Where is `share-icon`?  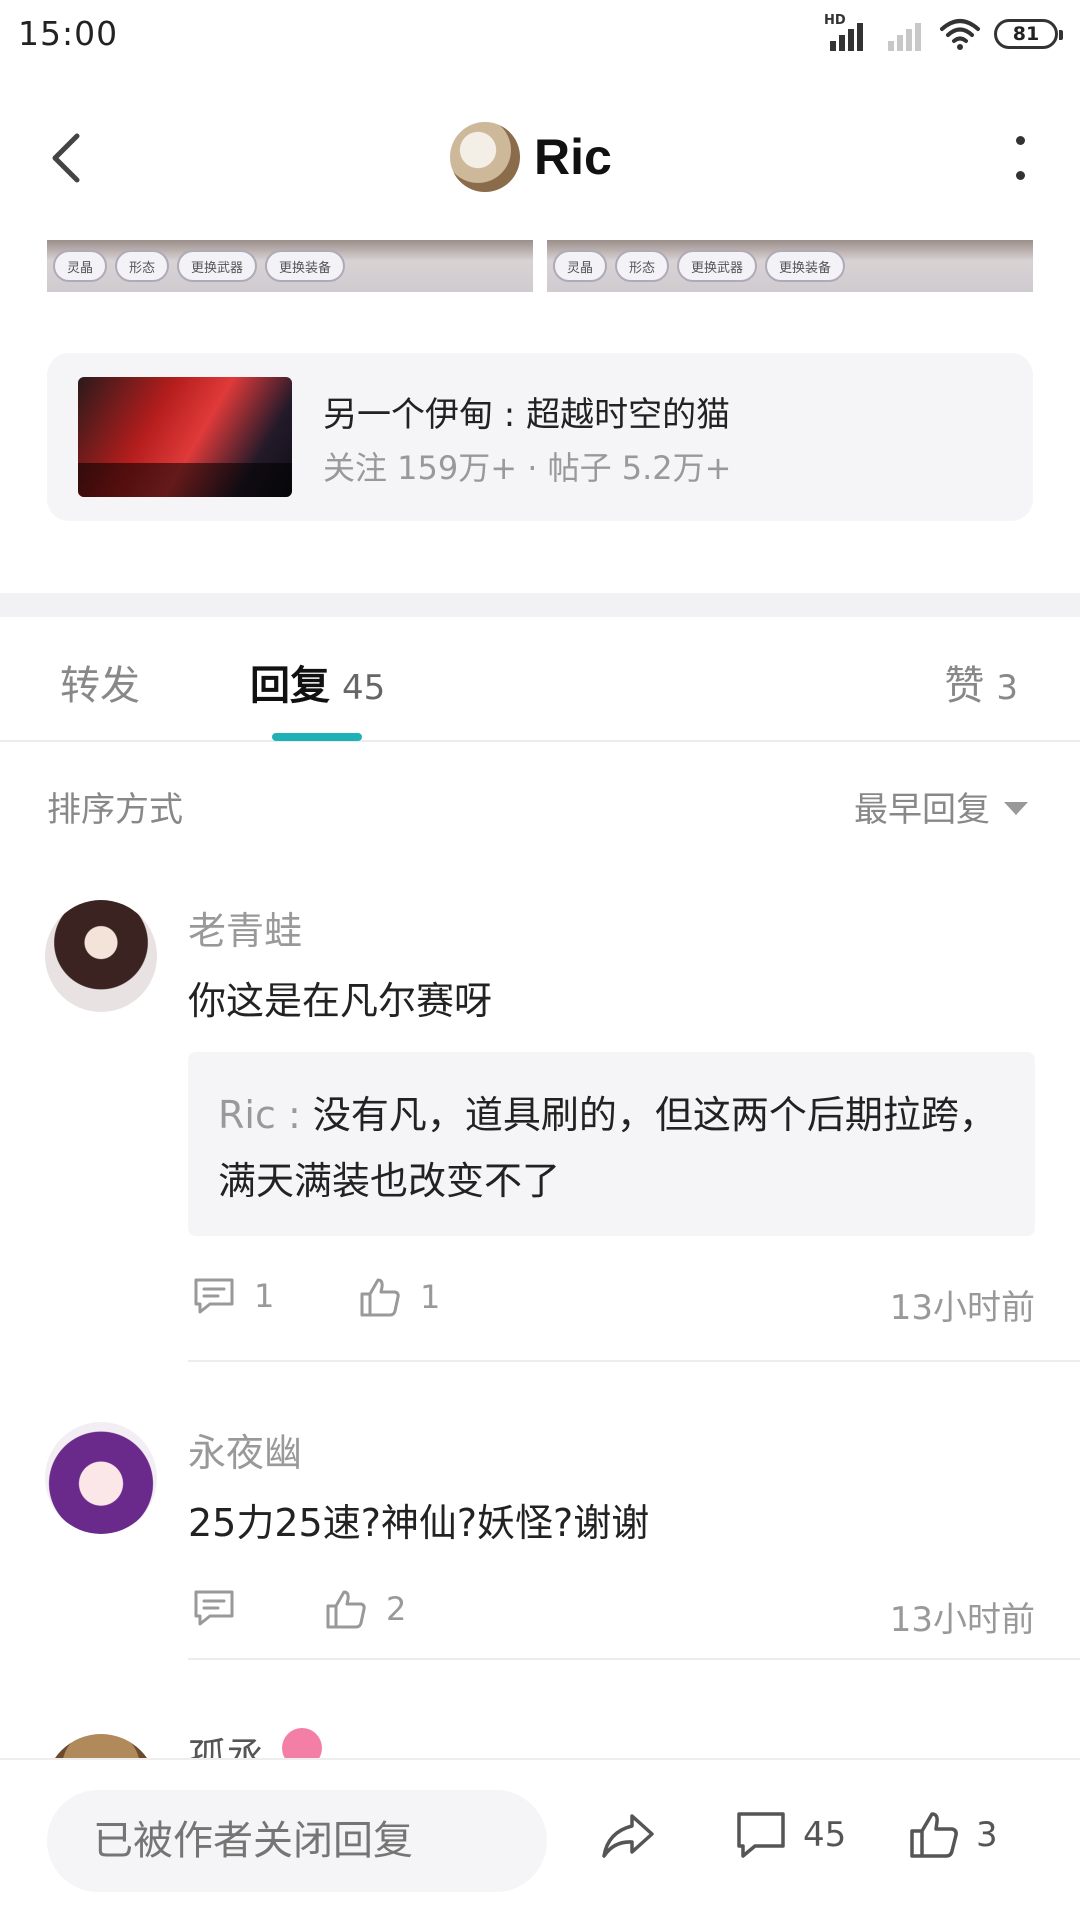 share-icon is located at coordinates (628, 1836).